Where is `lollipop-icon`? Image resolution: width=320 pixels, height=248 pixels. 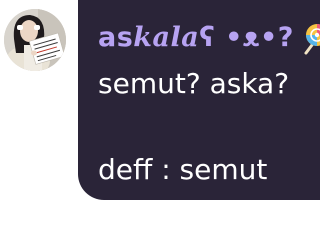 lollipop-icon is located at coordinates (309, 38).